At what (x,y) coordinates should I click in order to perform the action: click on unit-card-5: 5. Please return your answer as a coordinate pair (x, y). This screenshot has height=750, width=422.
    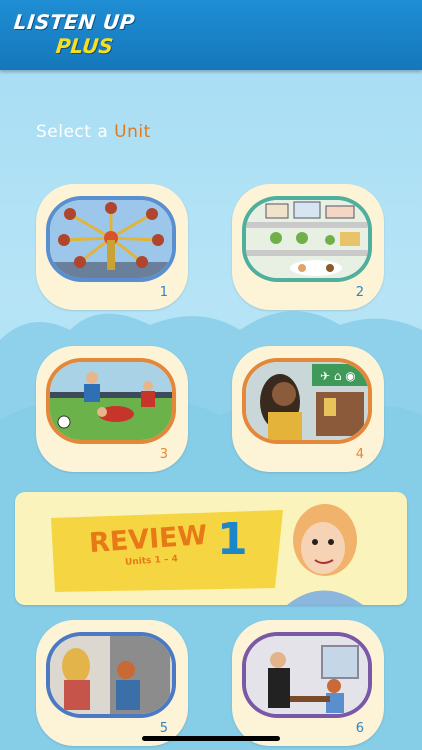
    Looking at the image, I should click on (112, 683).